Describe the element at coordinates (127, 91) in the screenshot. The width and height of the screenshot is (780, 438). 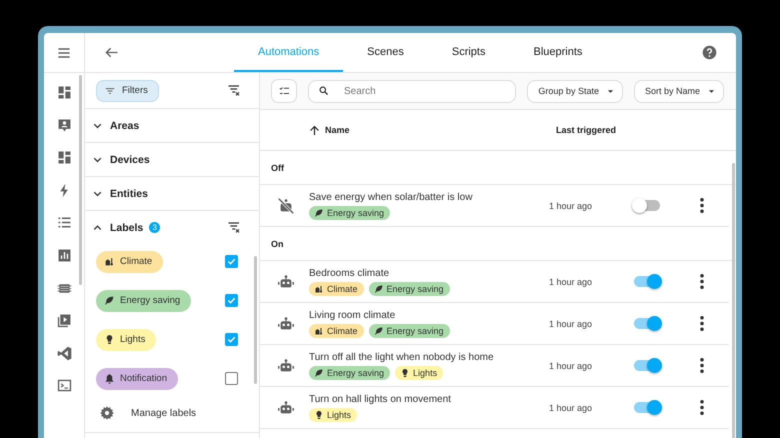
I see `filters-button: Filters` at that location.